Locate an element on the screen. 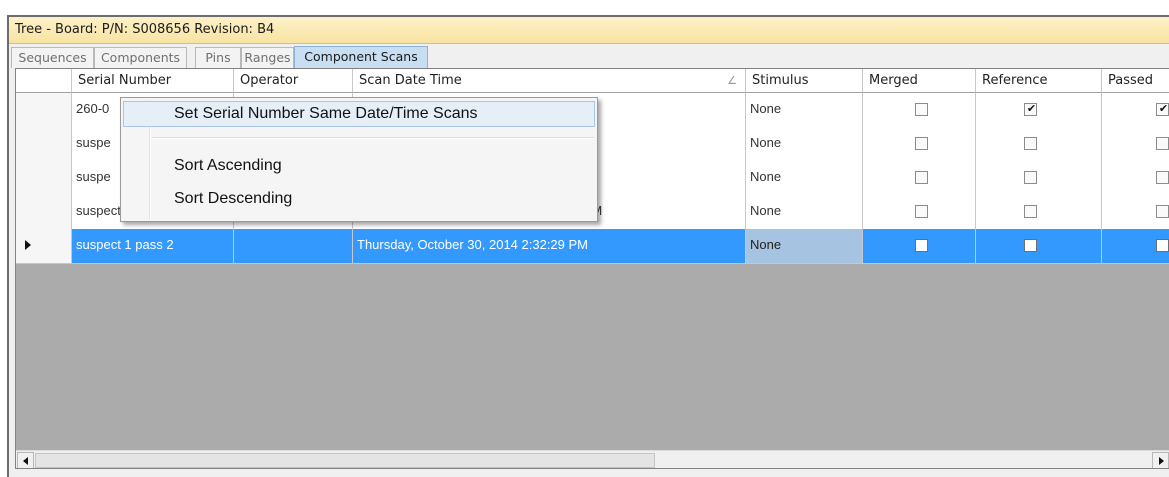  reference-checkbox: ✔ is located at coordinates (1030, 109).